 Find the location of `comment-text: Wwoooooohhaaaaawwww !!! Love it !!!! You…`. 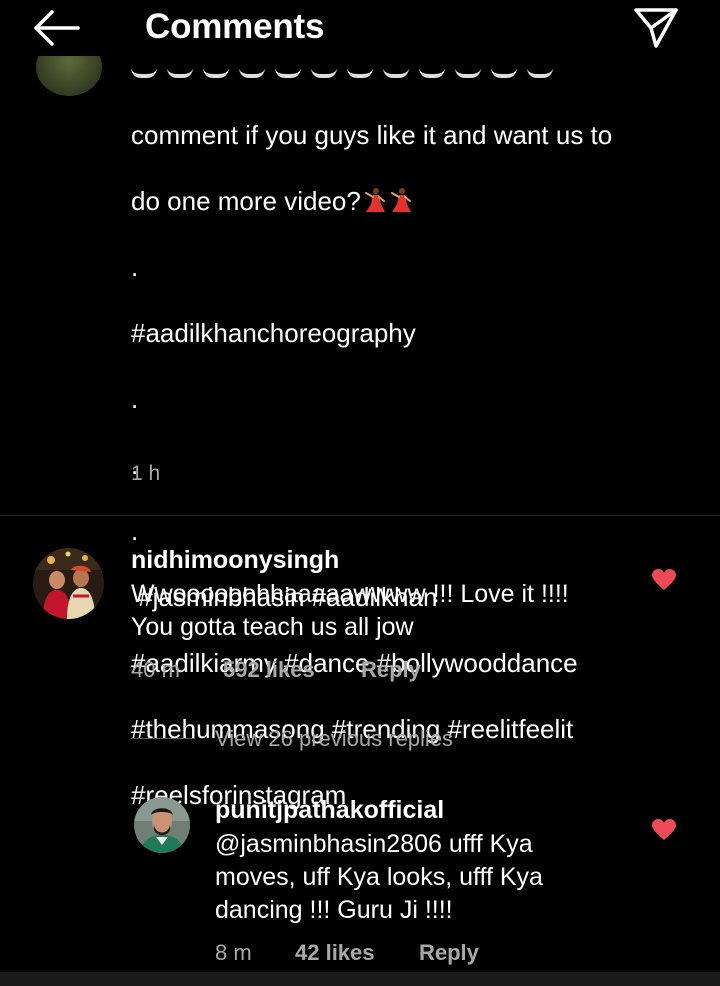

comment-text: Wwoooooohhaaaaawwww !!! Love it !!!! You… is located at coordinates (350, 611).